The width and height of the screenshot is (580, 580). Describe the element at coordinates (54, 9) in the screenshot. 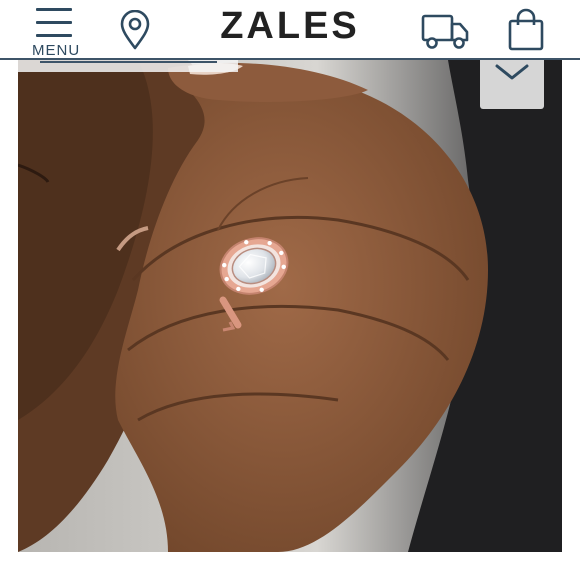

I see `hamburger-menu-icon` at that location.